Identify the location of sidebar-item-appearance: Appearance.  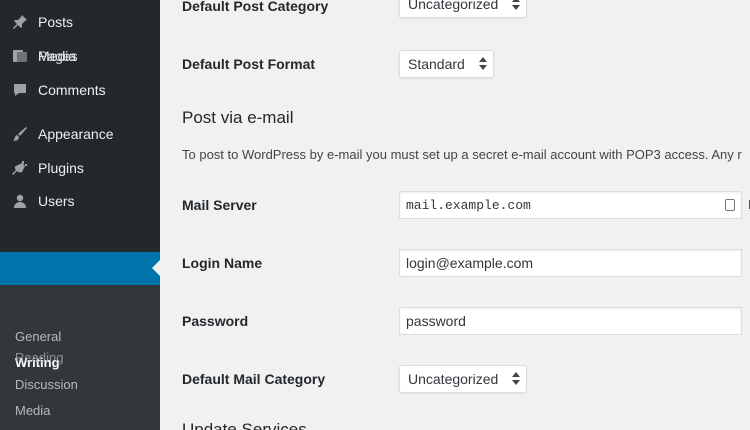
(80, 134).